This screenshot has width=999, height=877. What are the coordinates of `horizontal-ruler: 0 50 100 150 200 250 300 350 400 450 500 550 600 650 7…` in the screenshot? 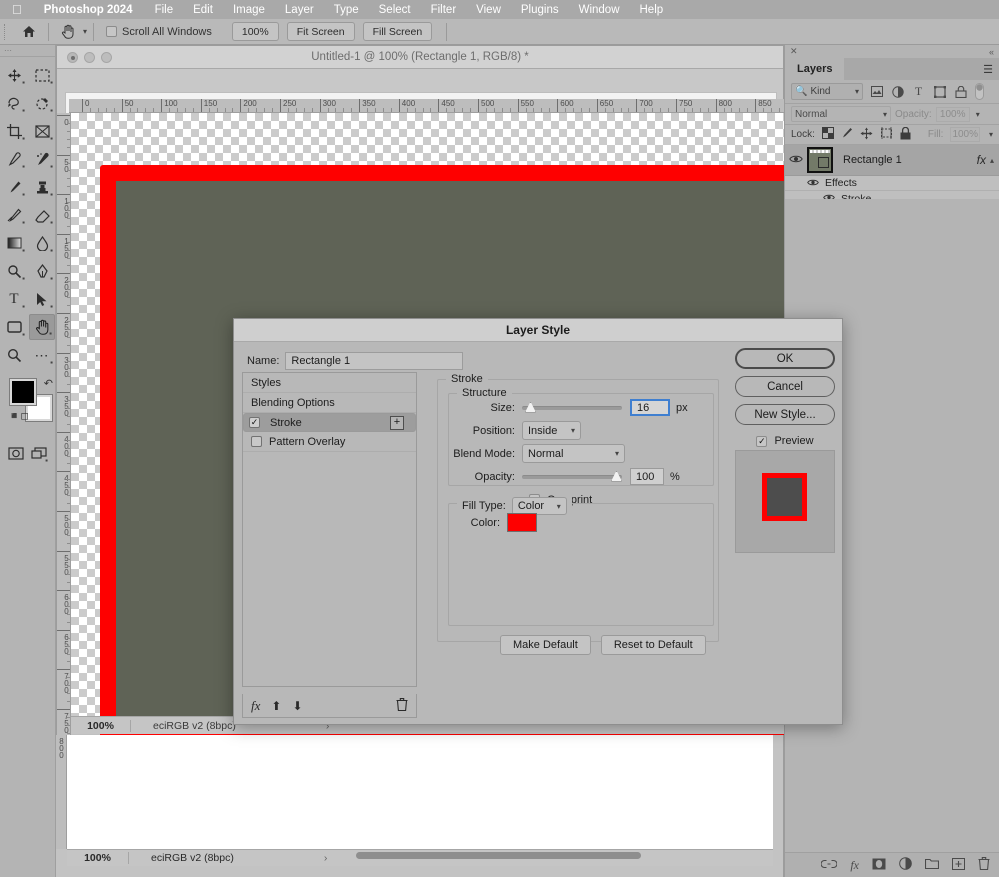 It's located at (427, 106).